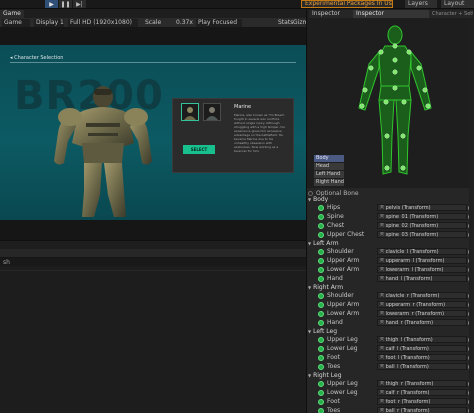  I want to click on layout-dropdown: Layout, so click(457, 4).